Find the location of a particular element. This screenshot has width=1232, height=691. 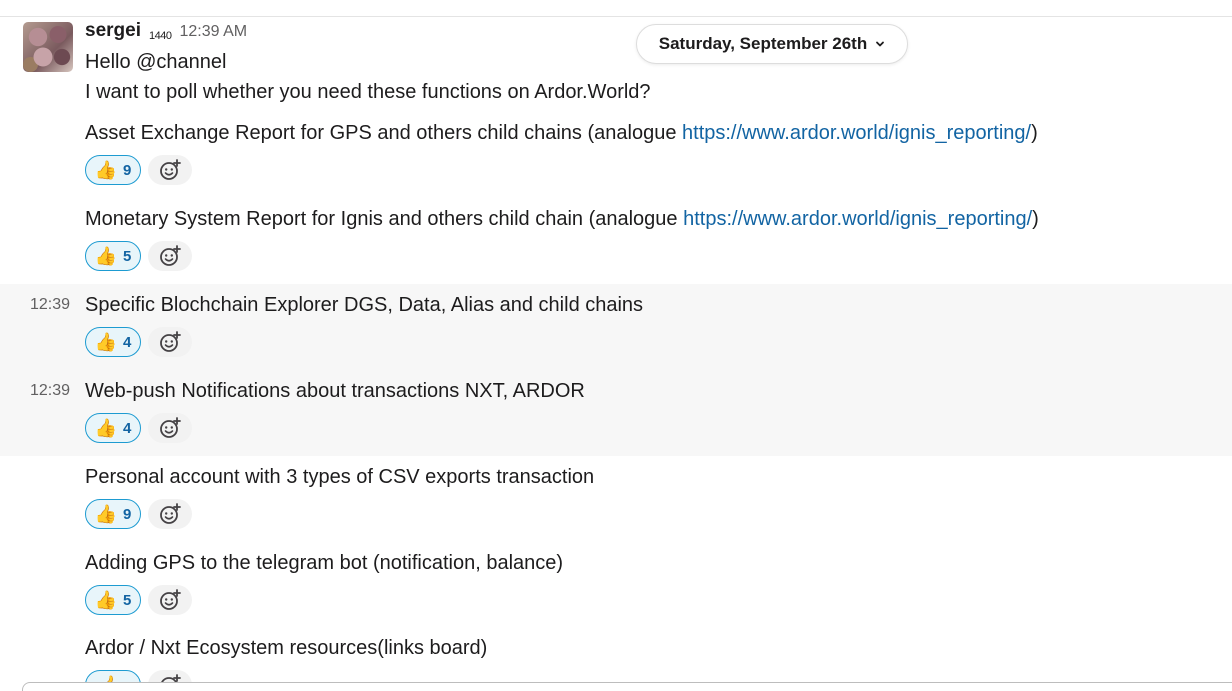

message-greeting: Hello @channel is located at coordinates (156, 62).